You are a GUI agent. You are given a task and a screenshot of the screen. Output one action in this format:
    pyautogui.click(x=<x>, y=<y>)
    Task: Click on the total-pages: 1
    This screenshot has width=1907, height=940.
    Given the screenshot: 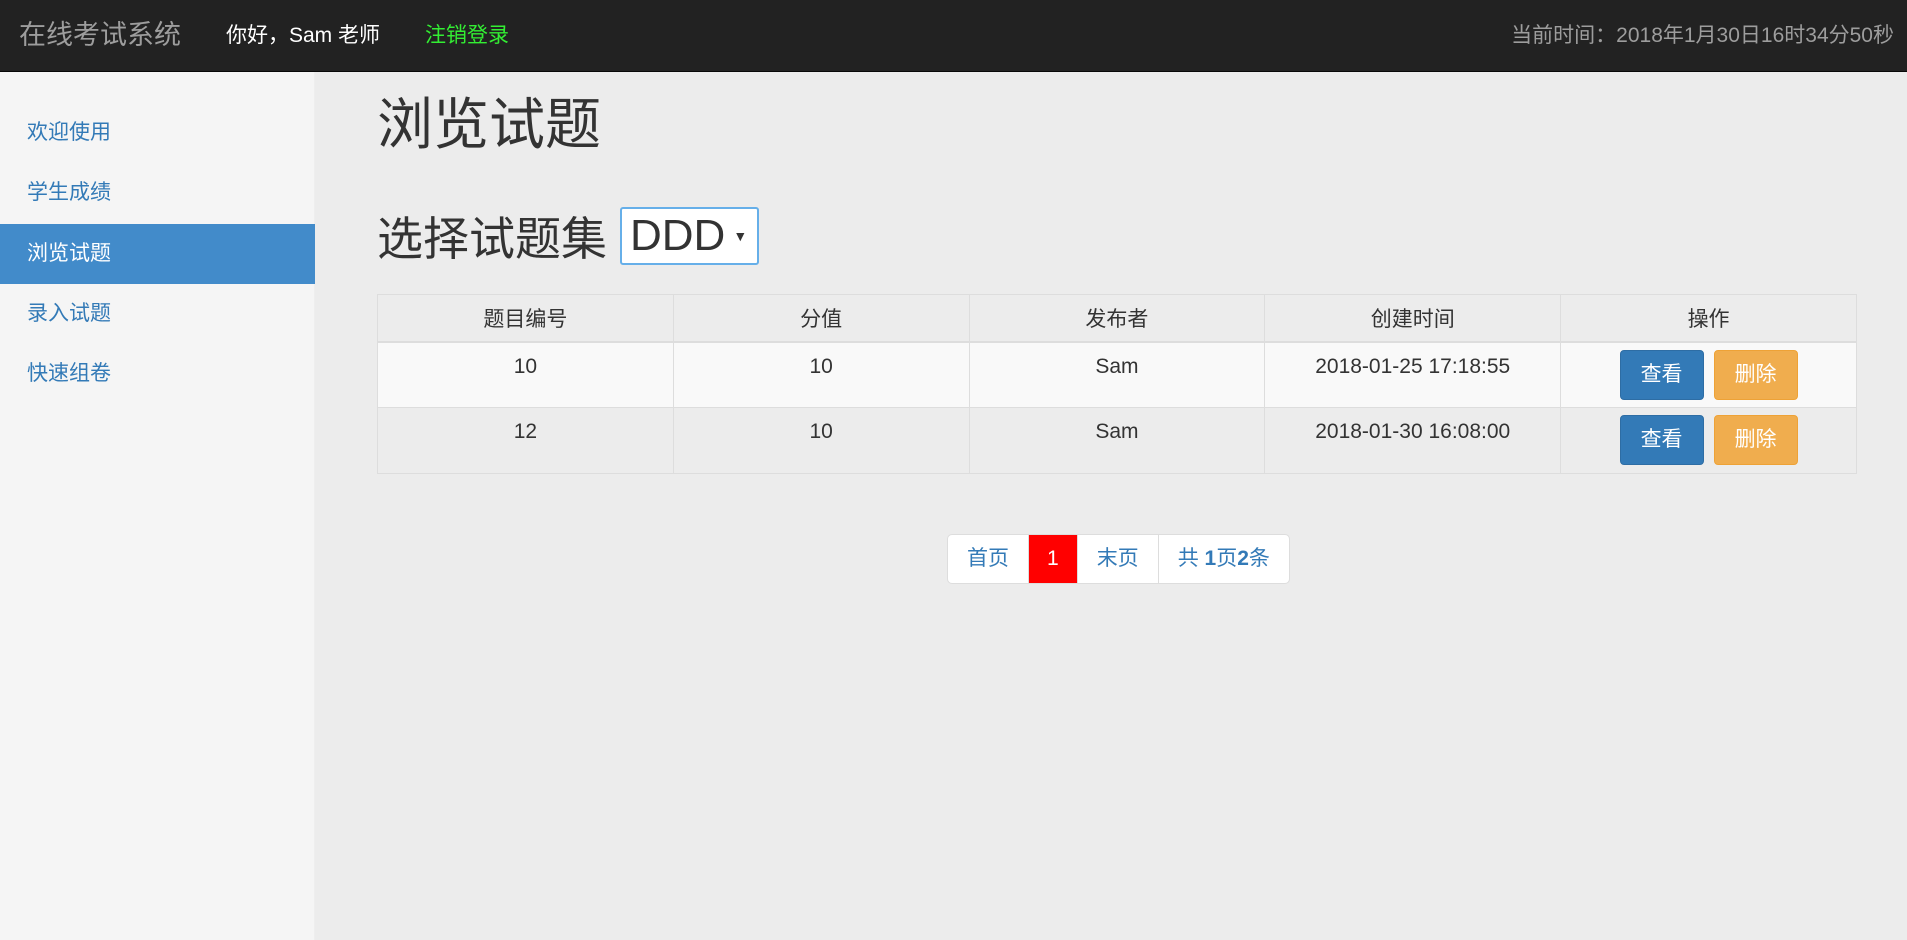 What is the action you would take?
    pyautogui.click(x=1210, y=558)
    